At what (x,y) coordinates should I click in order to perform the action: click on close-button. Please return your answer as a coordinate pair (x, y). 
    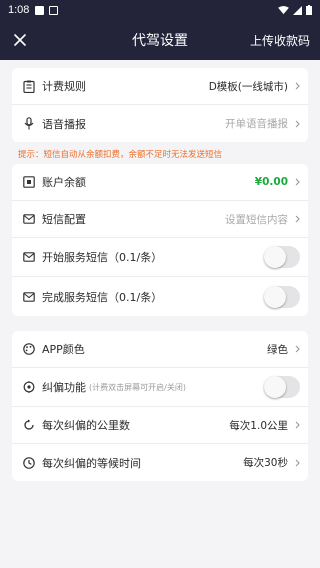
    Looking at the image, I should click on (20, 40).